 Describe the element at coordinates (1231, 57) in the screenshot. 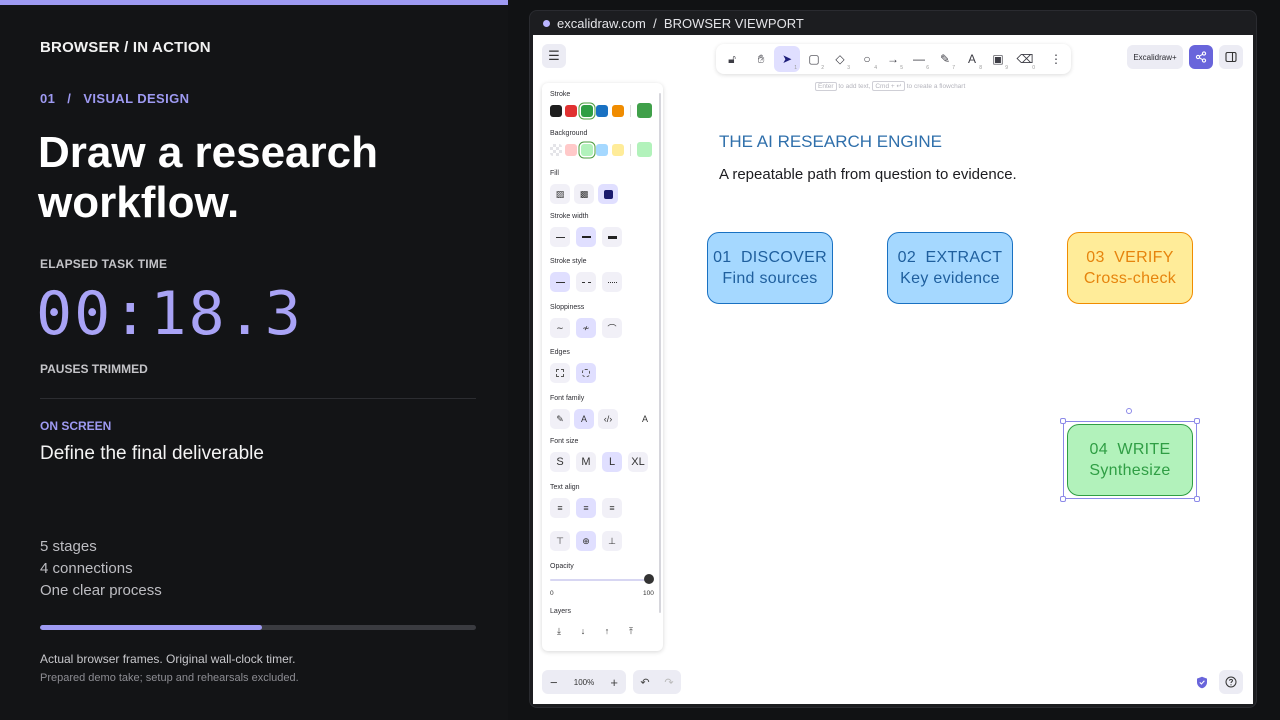

I see `sidebar-toggle-button` at that location.